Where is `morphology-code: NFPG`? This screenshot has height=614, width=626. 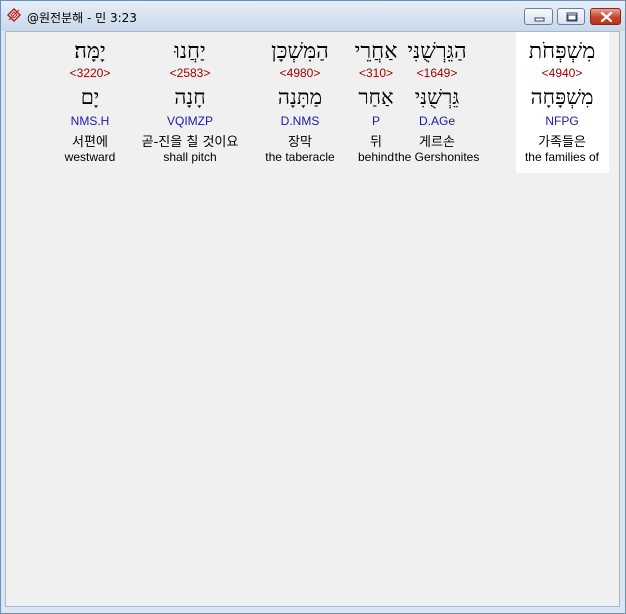 morphology-code: NFPG is located at coordinates (562, 121).